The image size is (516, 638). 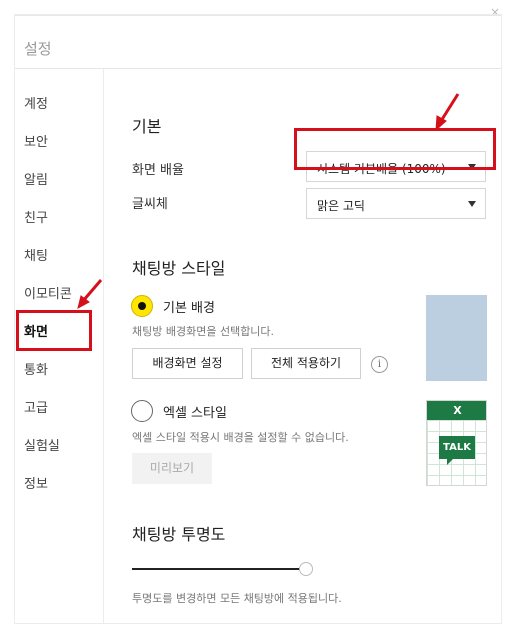 I want to click on arrow-to-zoom-select, so click(x=447, y=112).